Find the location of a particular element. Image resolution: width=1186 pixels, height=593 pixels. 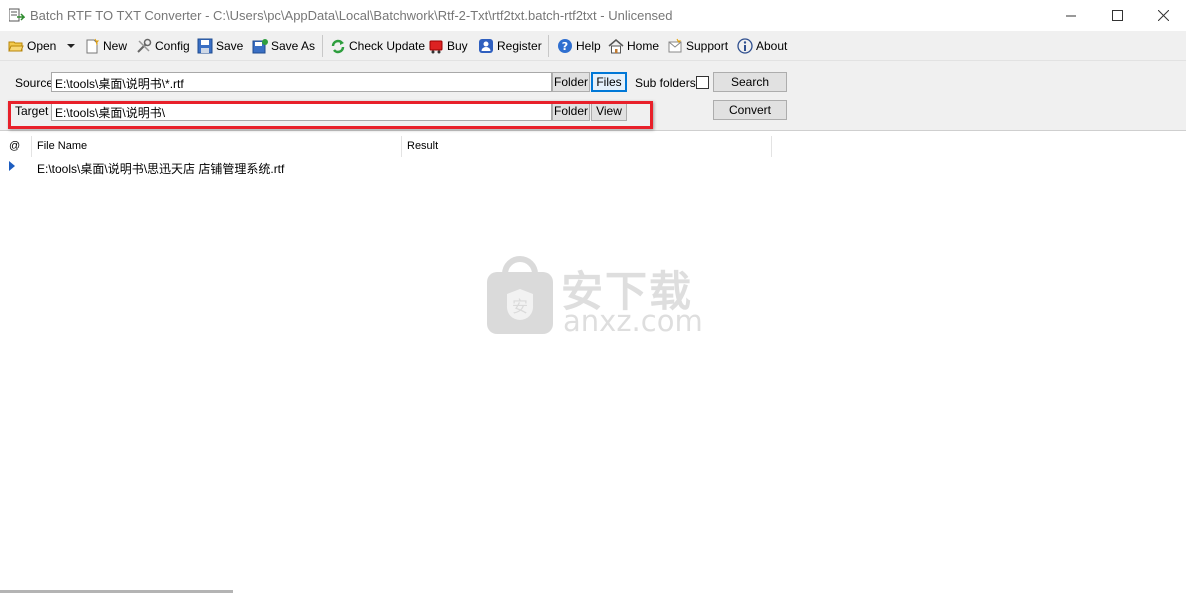

column-header-result: Result is located at coordinates (587, 146).